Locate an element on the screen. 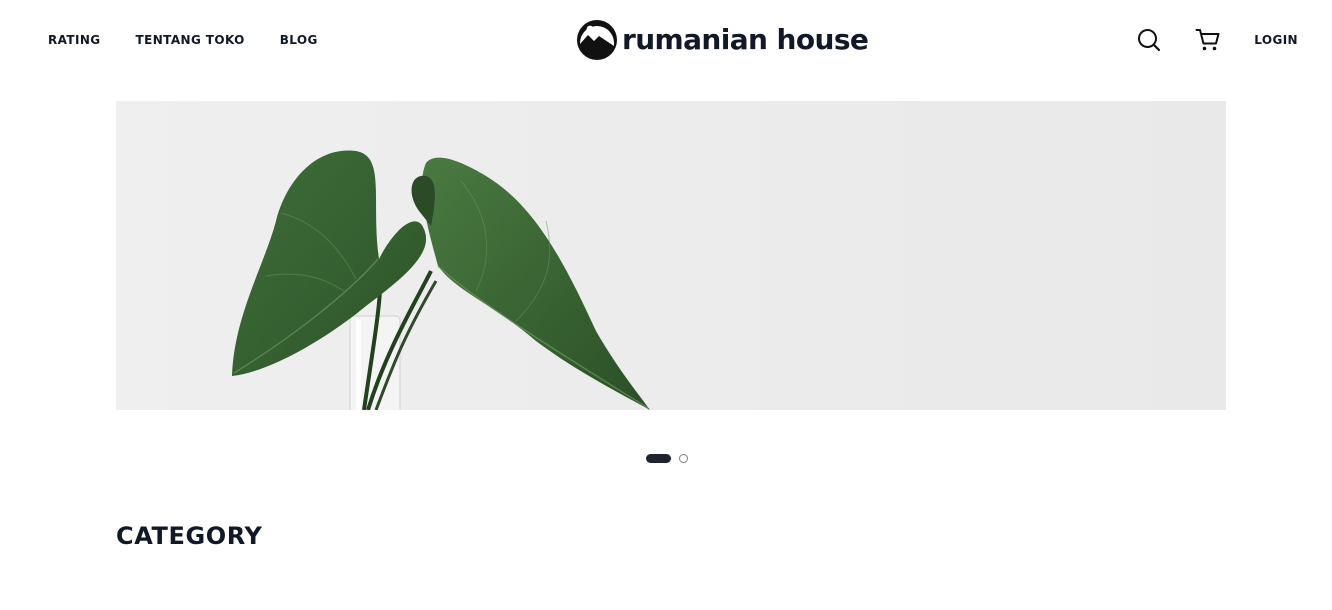  search-icon is located at coordinates (1149, 40).